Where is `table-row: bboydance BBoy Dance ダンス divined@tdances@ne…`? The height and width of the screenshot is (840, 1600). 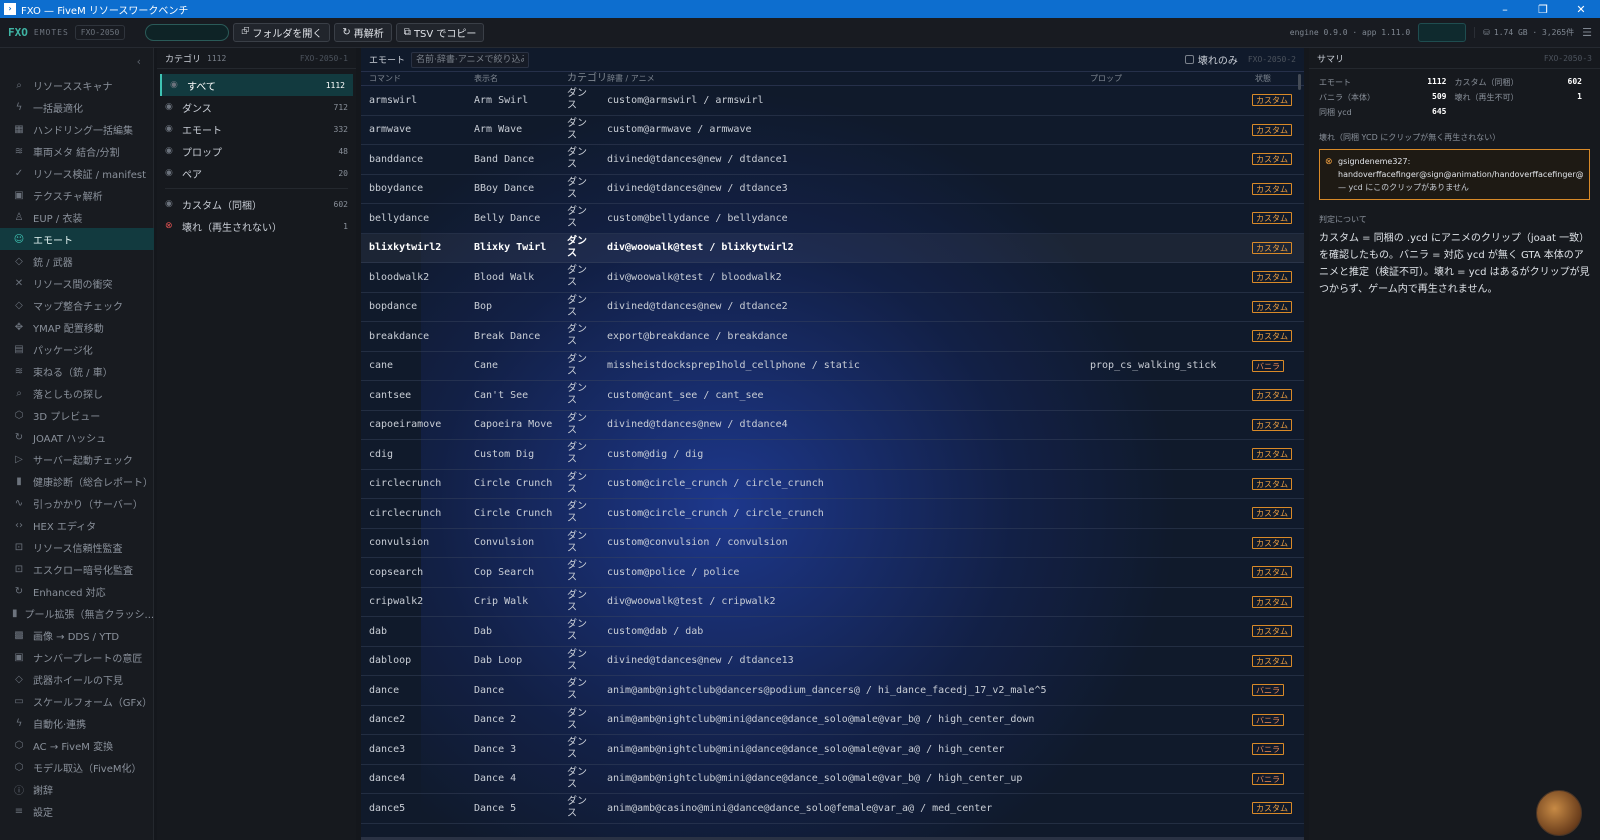 table-row: bboydance BBoy Dance ダンス divined@tdances@ne… is located at coordinates (832, 189).